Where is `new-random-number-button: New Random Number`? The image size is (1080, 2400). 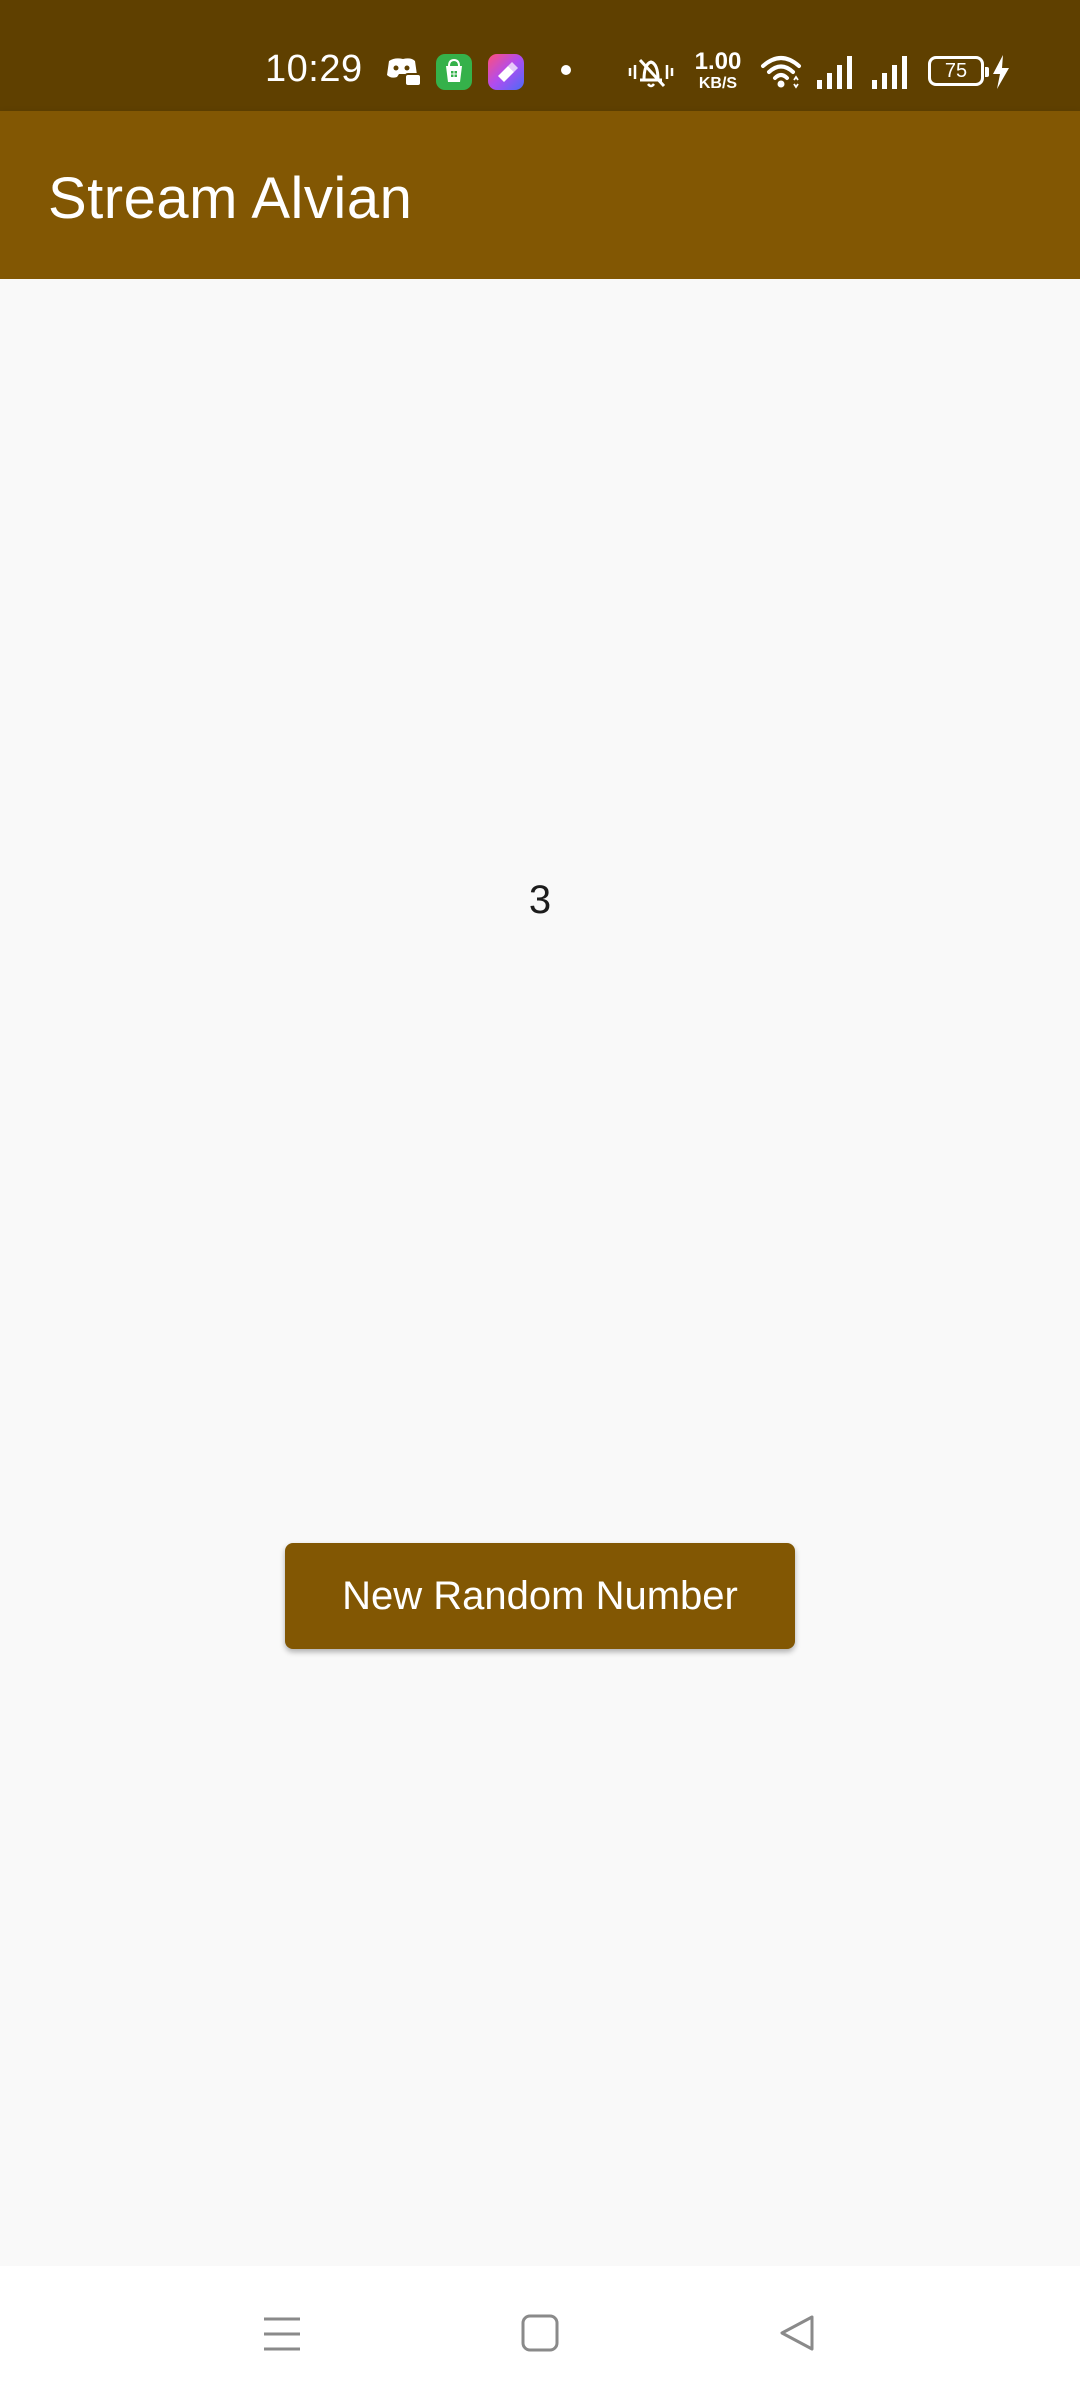 new-random-number-button: New Random Number is located at coordinates (540, 1596).